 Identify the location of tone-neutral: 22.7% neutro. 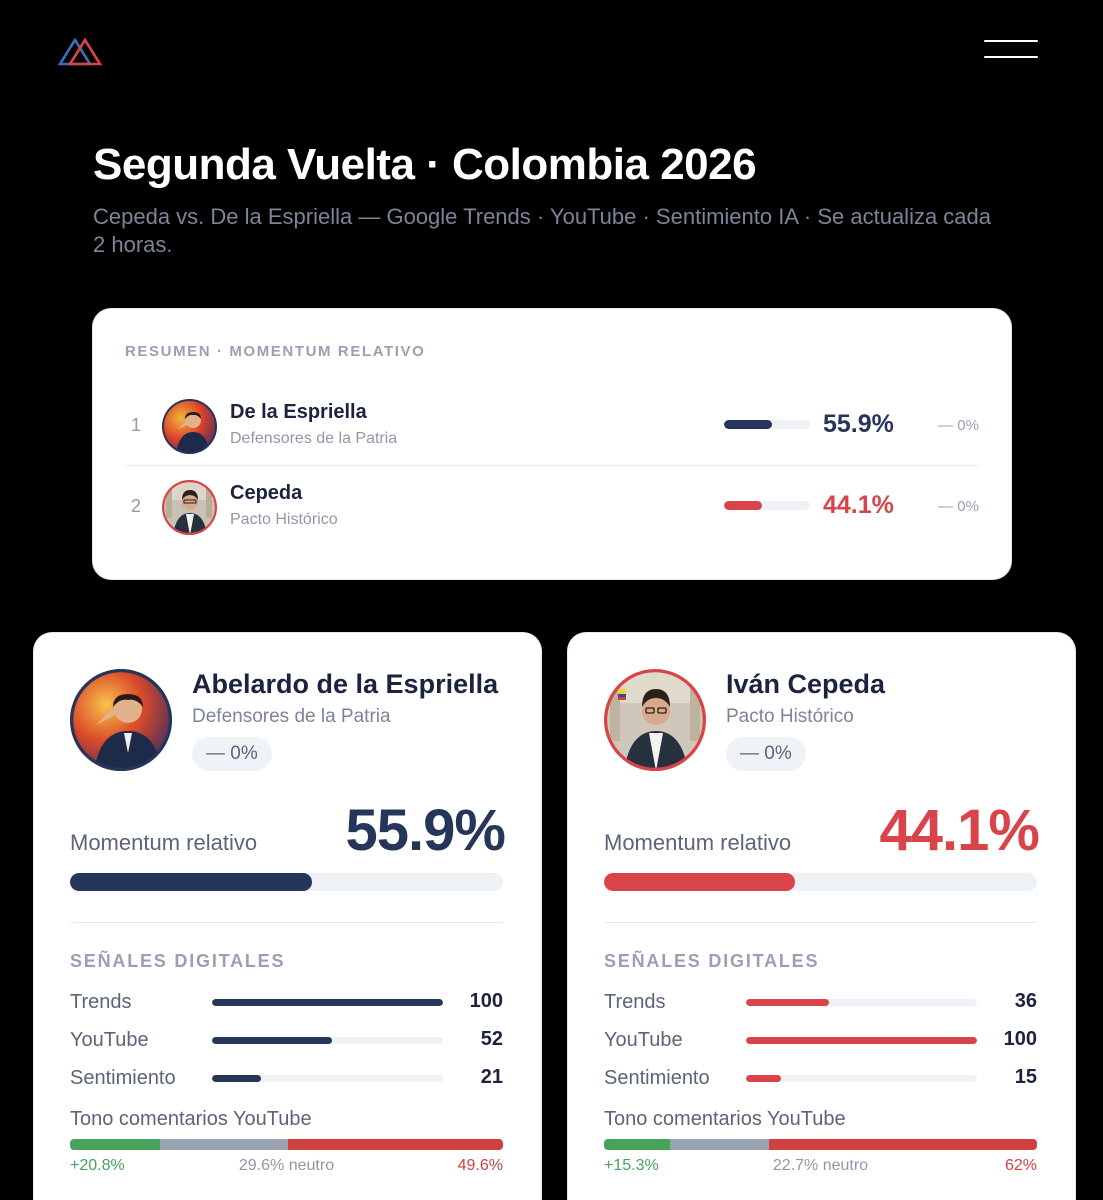
(820, 1165).